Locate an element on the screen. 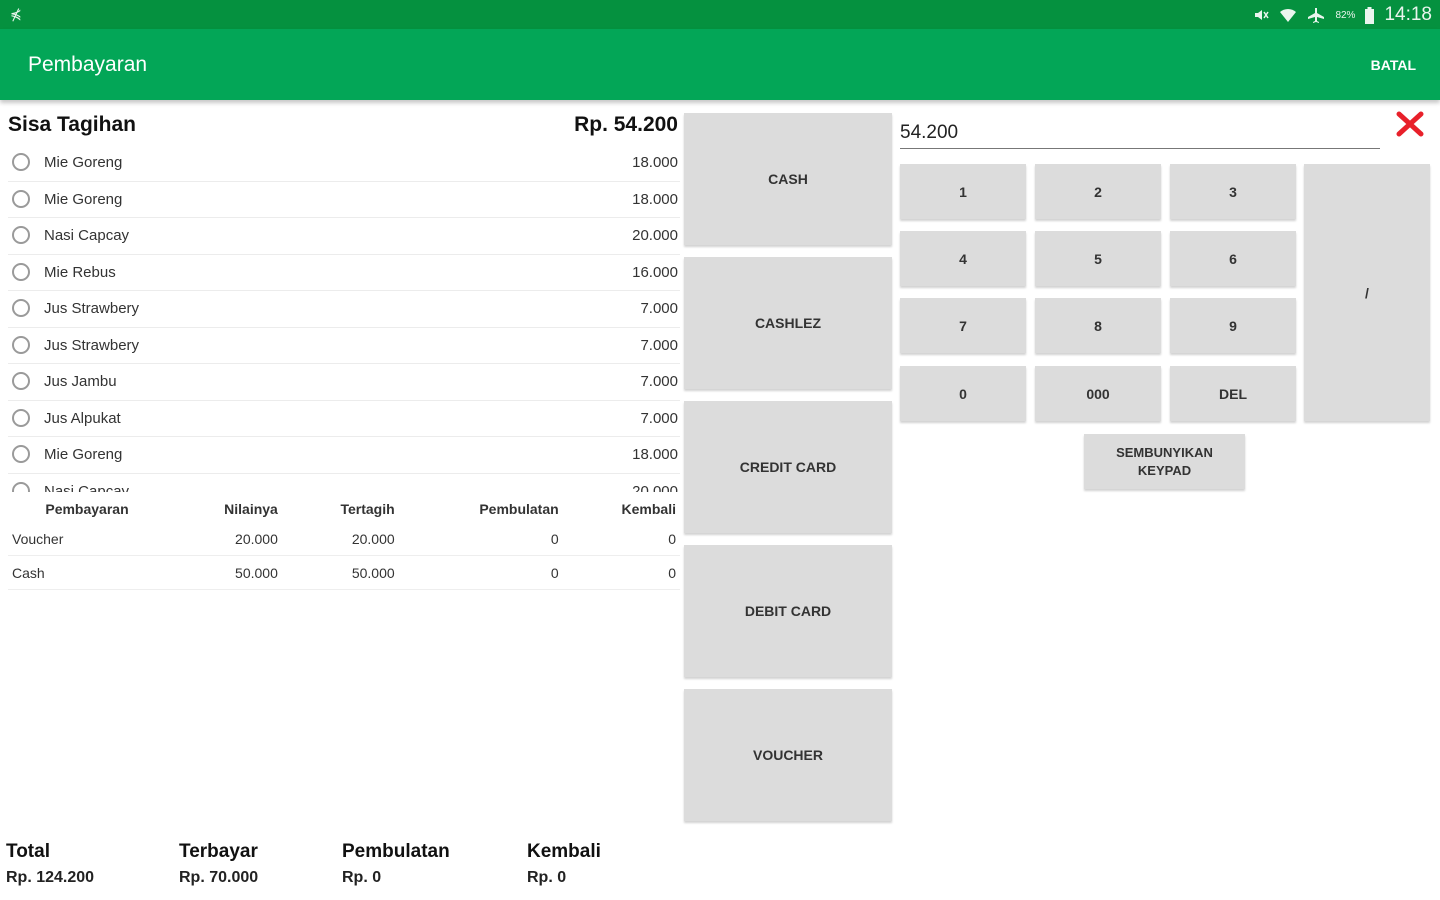 The image size is (1440, 900). key-2: 2 is located at coordinates (1098, 191).